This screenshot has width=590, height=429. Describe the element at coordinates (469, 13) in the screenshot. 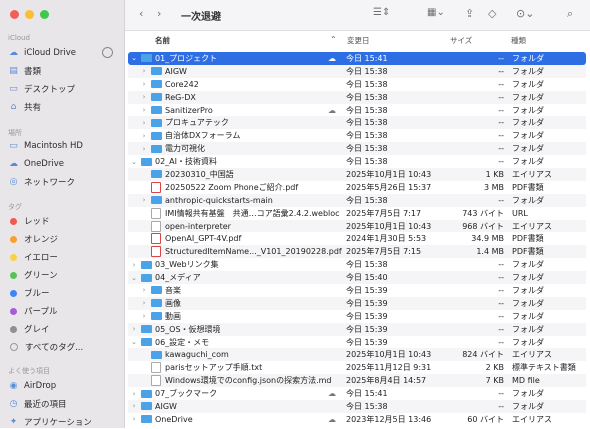

I see `share-icon: ⇪` at that location.